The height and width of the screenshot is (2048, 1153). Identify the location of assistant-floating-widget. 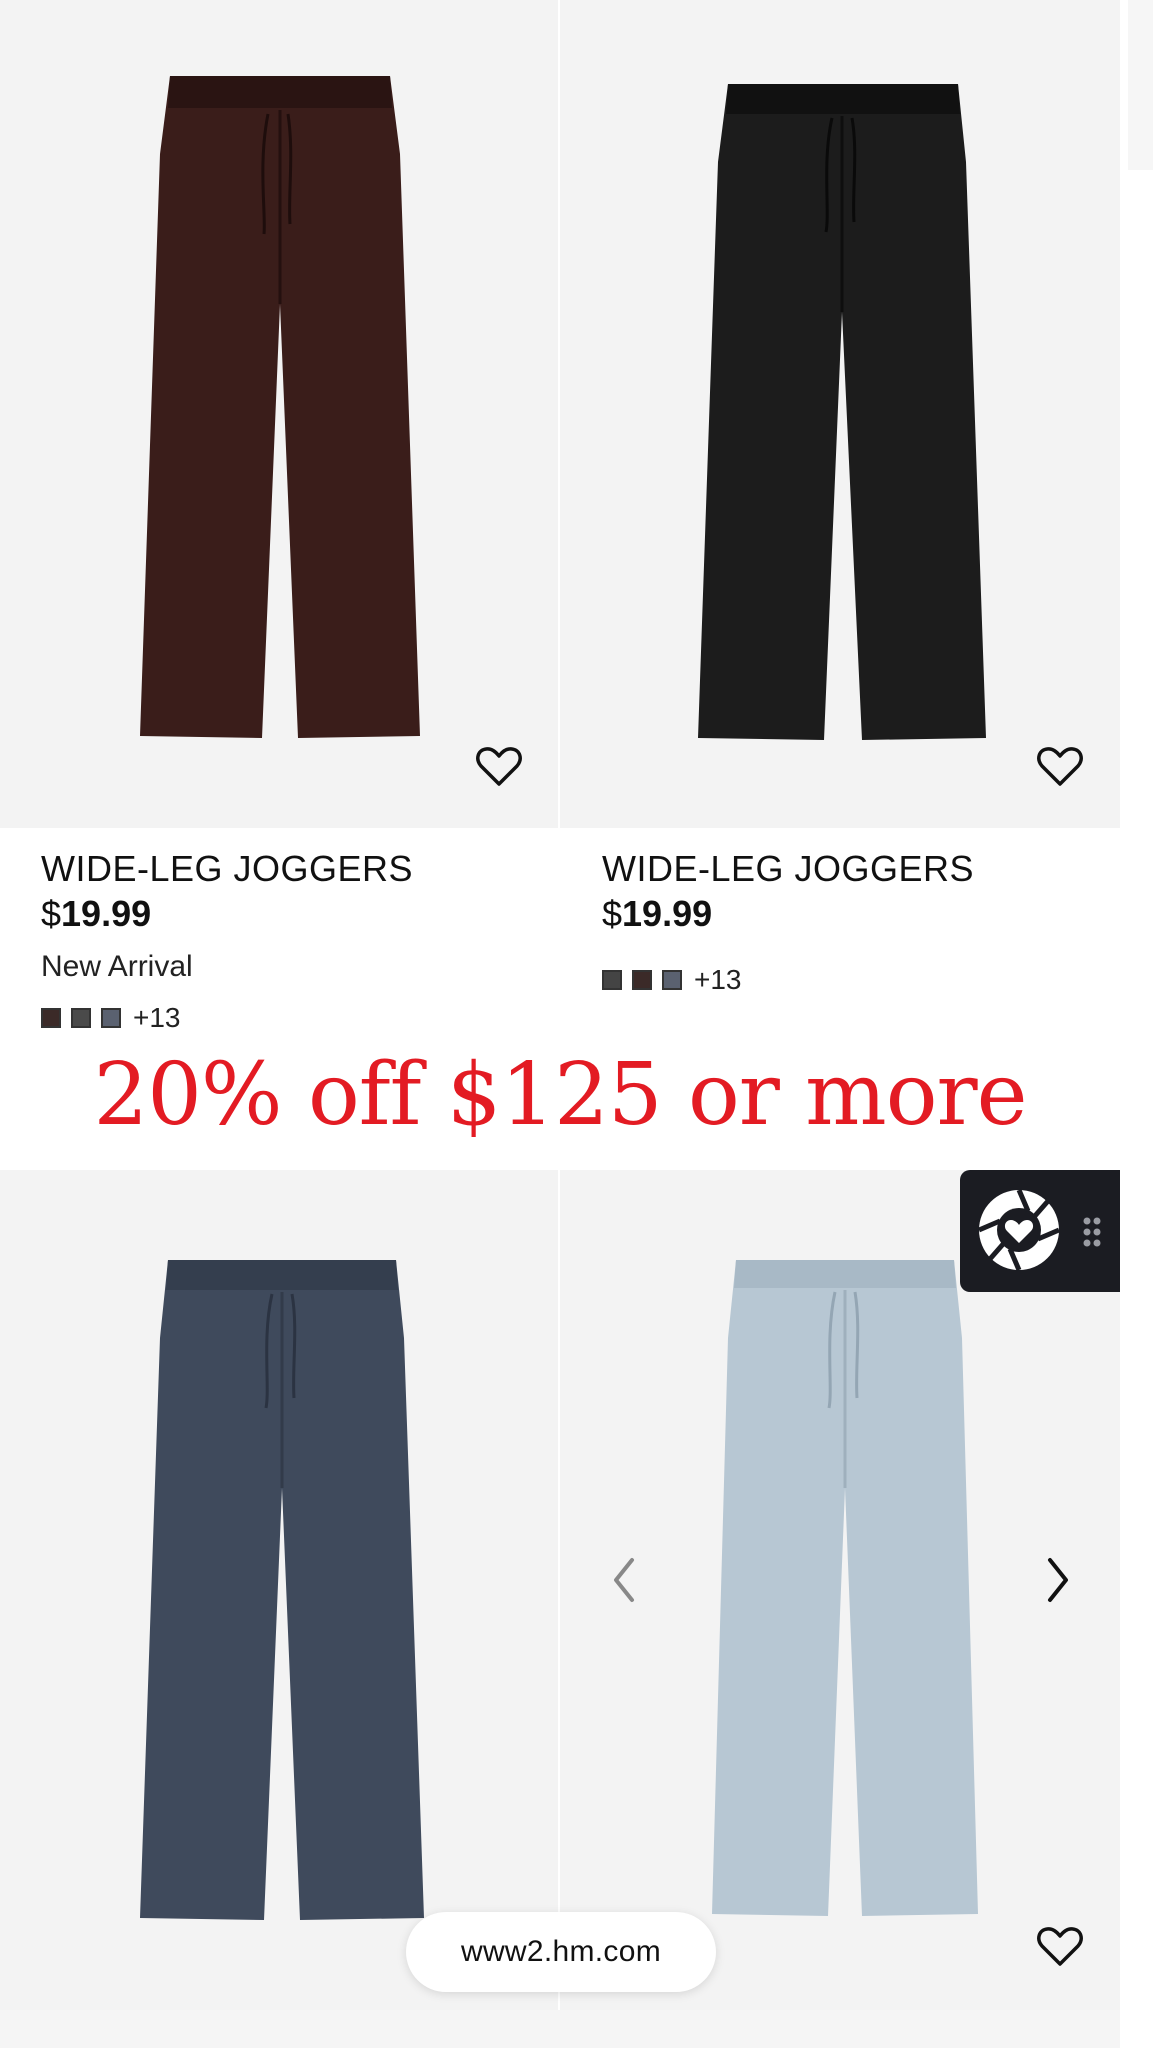
(1040, 1231).